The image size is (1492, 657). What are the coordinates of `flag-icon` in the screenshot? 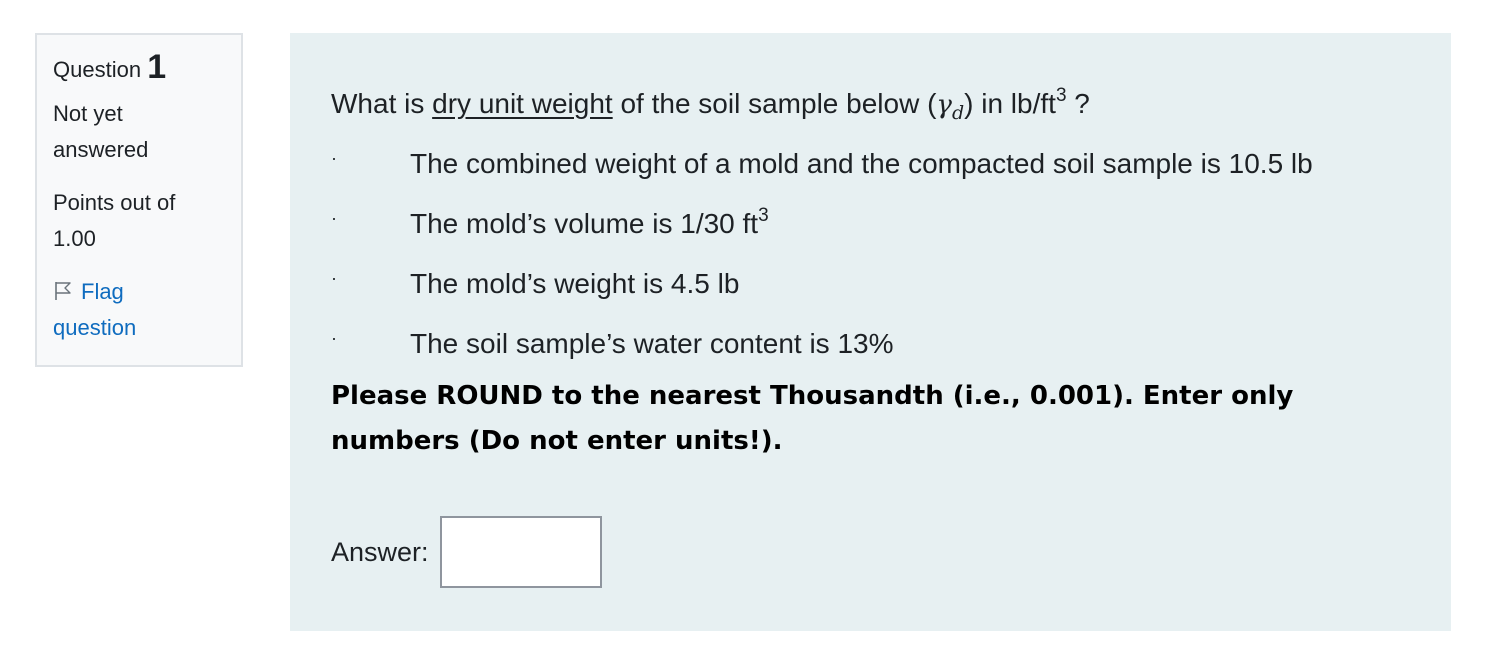 It's located at (63, 288).